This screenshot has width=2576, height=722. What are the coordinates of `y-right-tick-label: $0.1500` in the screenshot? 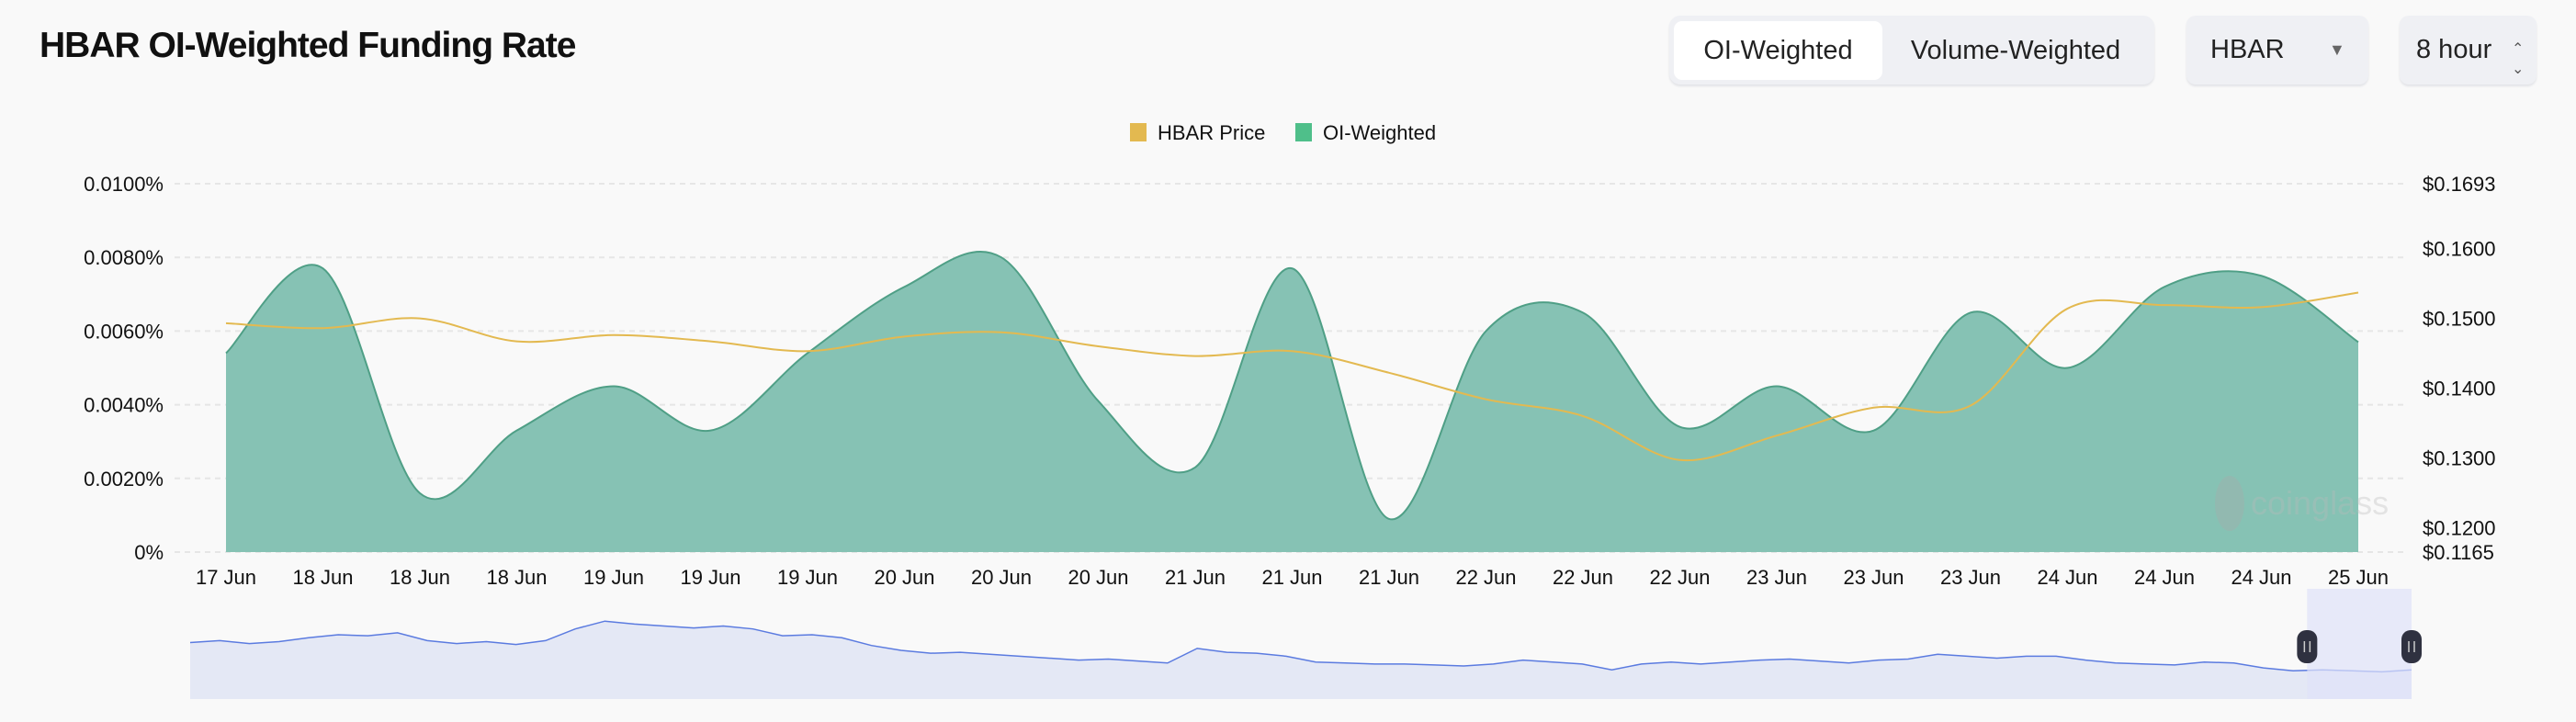 It's located at (2459, 319).